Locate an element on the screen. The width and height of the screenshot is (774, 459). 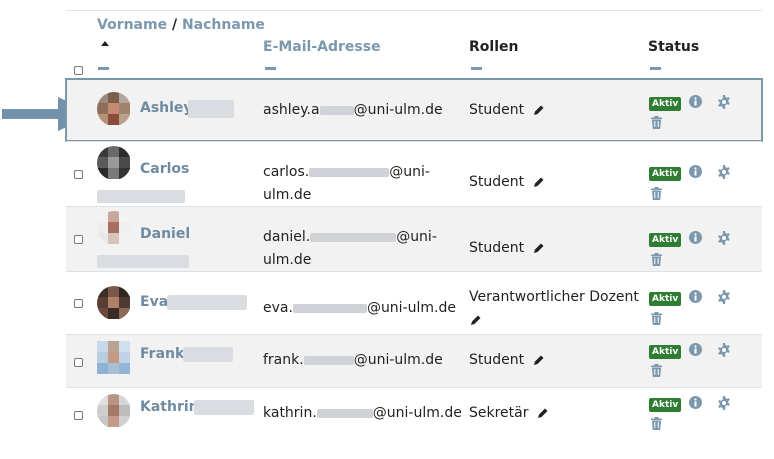
email-local-part: daniel. is located at coordinates (287, 237).